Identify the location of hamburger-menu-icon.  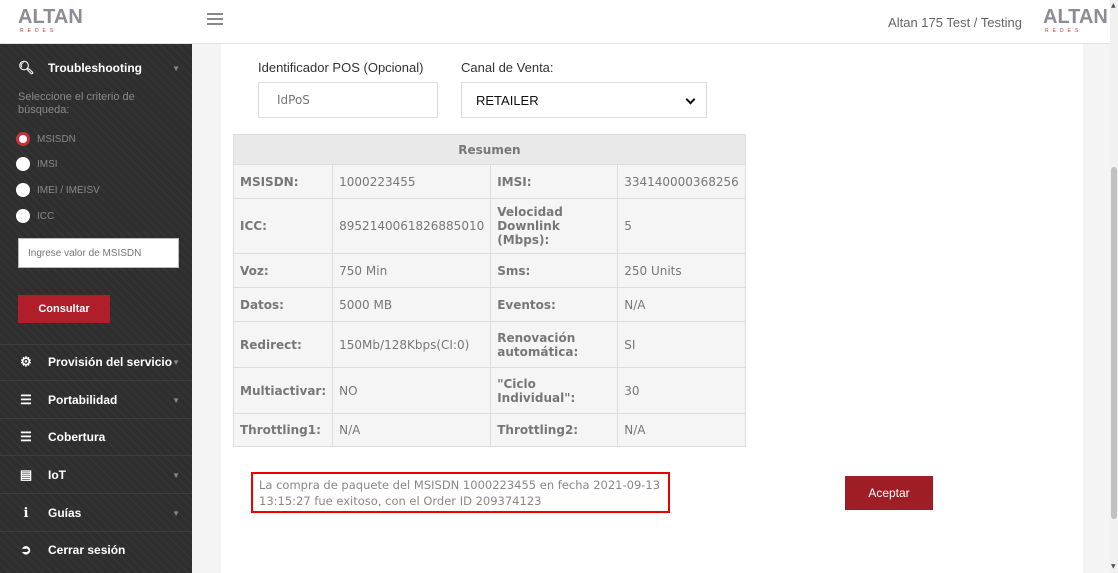
(215, 20).